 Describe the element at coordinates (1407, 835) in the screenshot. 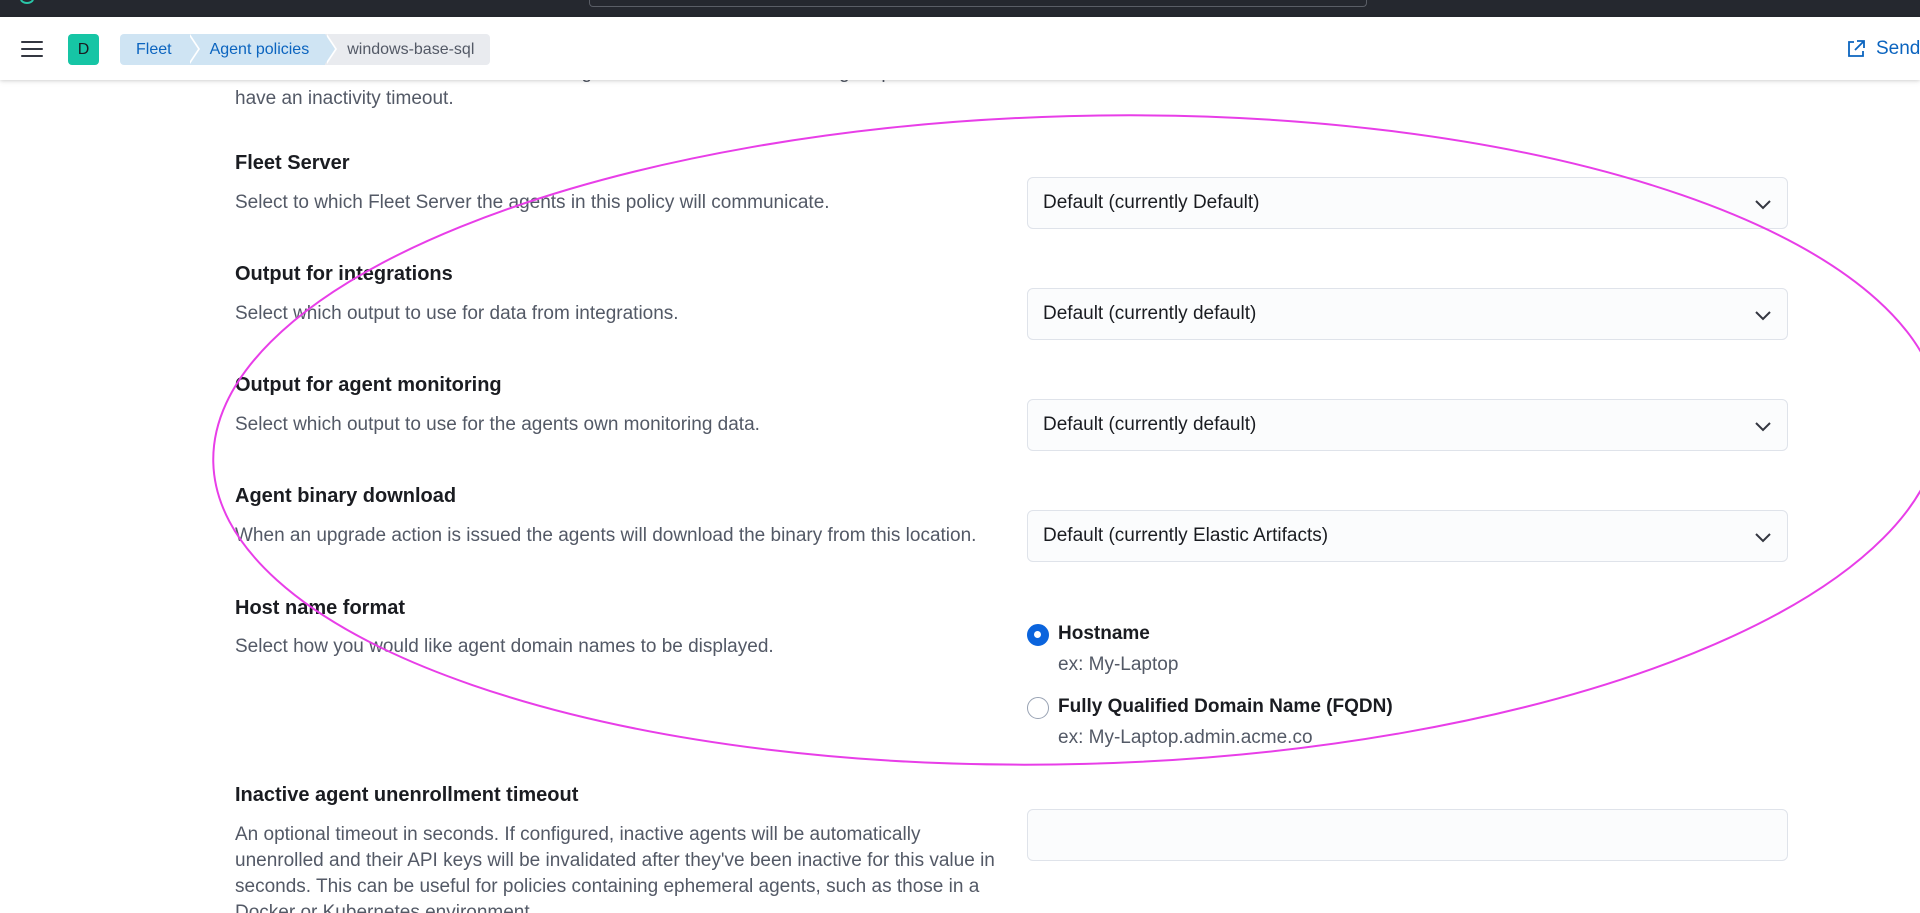

I see `unenrollment-timeout-input` at that location.